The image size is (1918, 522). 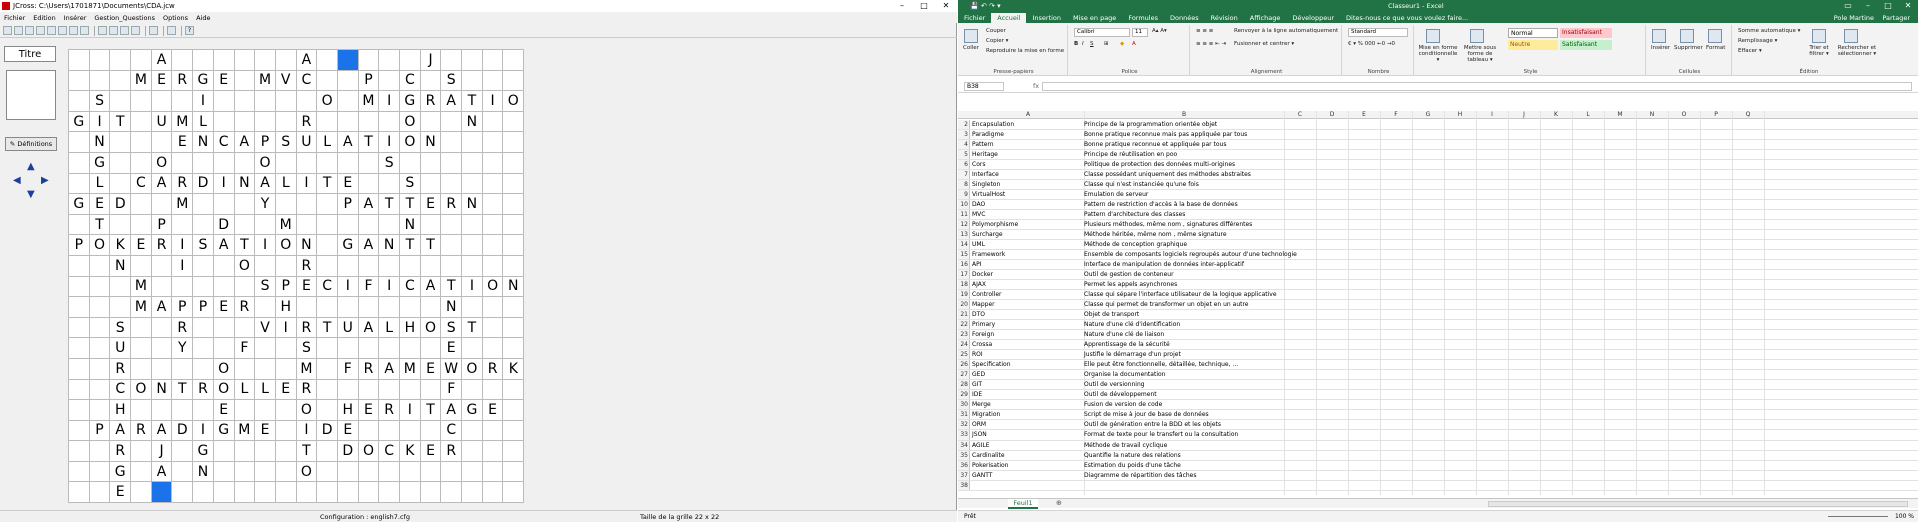 What do you see at coordinates (1184, 115) in the screenshot?
I see `column-header: B` at bounding box center [1184, 115].